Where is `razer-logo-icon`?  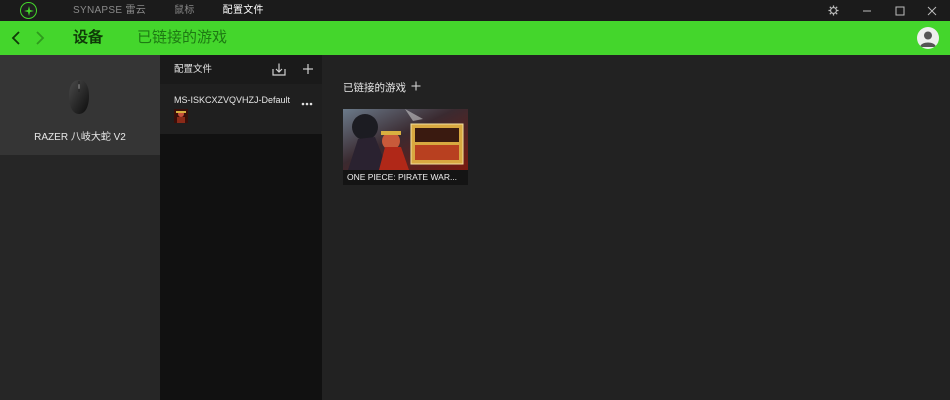 razer-logo-icon is located at coordinates (28, 10).